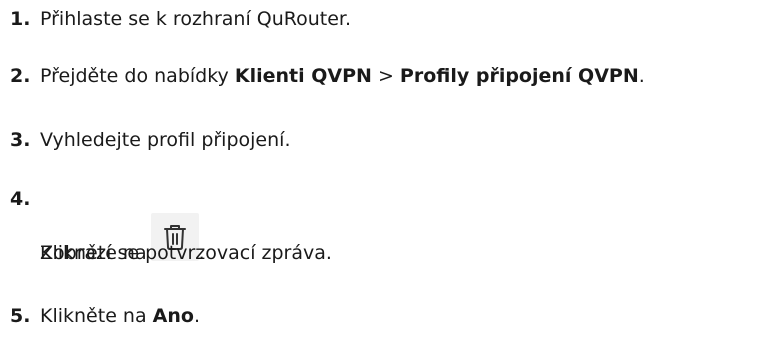  I want to click on step-text: Vyhledejte profil připojení., so click(165, 140).